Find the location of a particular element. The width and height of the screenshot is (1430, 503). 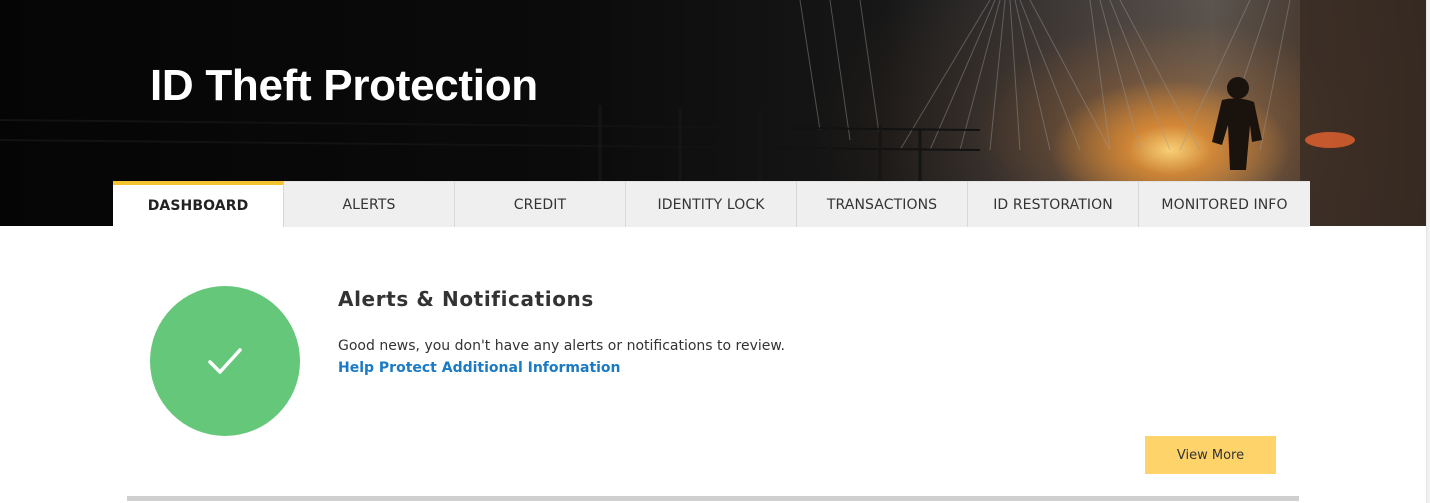

section-divider is located at coordinates (713, 498).